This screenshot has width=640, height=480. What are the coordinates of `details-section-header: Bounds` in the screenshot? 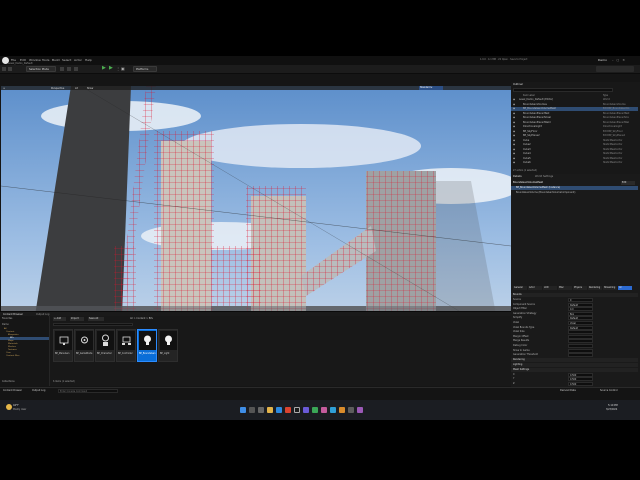 It's located at (574, 295).